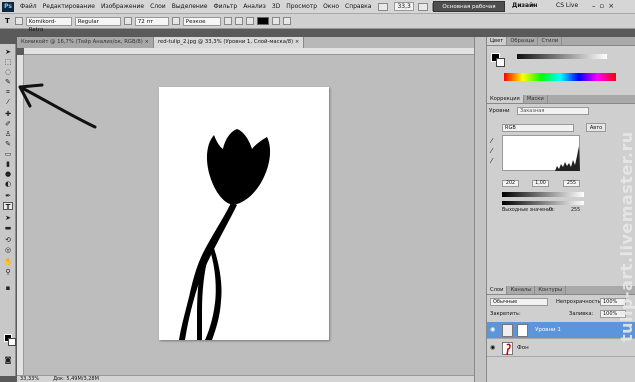 The height and width of the screenshot is (382, 635). Describe the element at coordinates (560, 77) in the screenshot. I see `color-spectrum` at that location.